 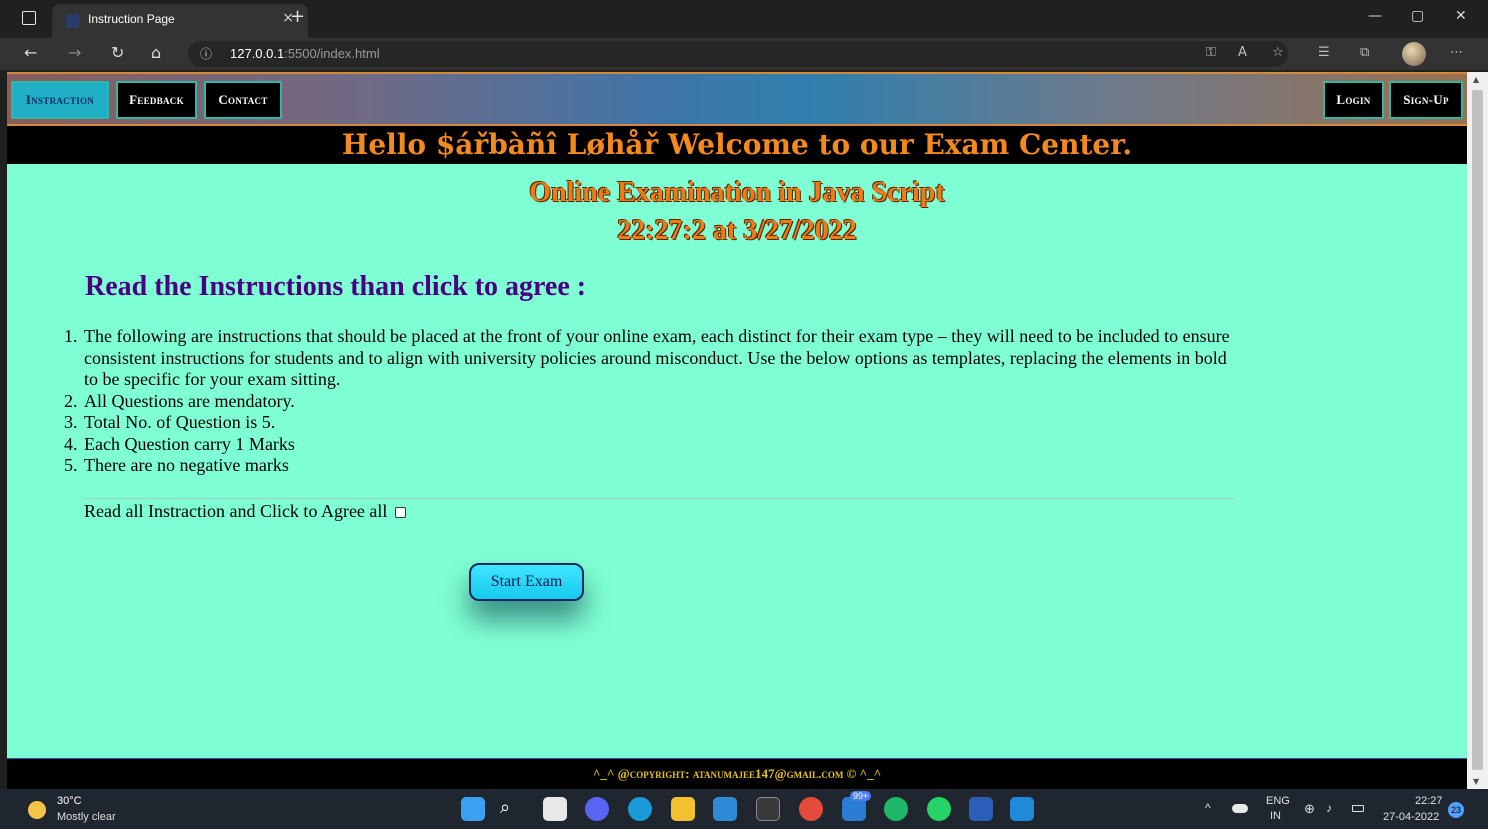 I want to click on nav-feedback: Feedback, so click(x=156, y=100).